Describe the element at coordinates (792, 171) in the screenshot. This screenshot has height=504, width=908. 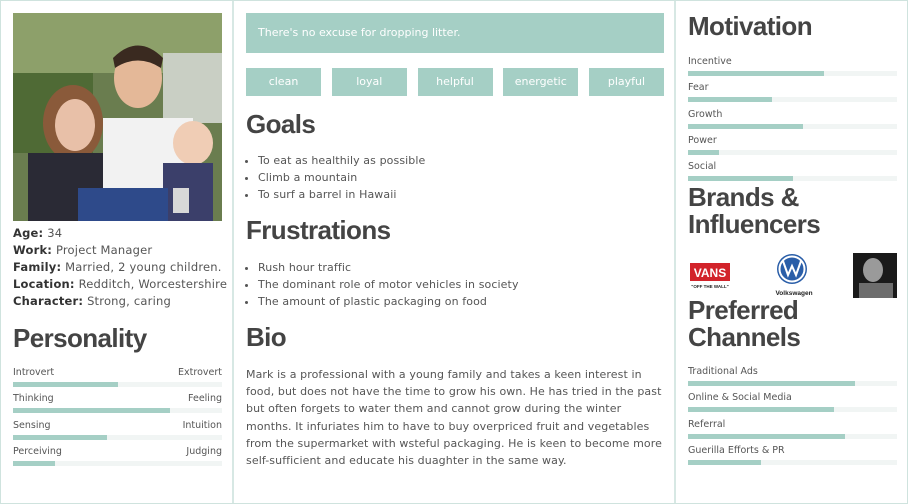
I see `motivation-social: Social` at that location.